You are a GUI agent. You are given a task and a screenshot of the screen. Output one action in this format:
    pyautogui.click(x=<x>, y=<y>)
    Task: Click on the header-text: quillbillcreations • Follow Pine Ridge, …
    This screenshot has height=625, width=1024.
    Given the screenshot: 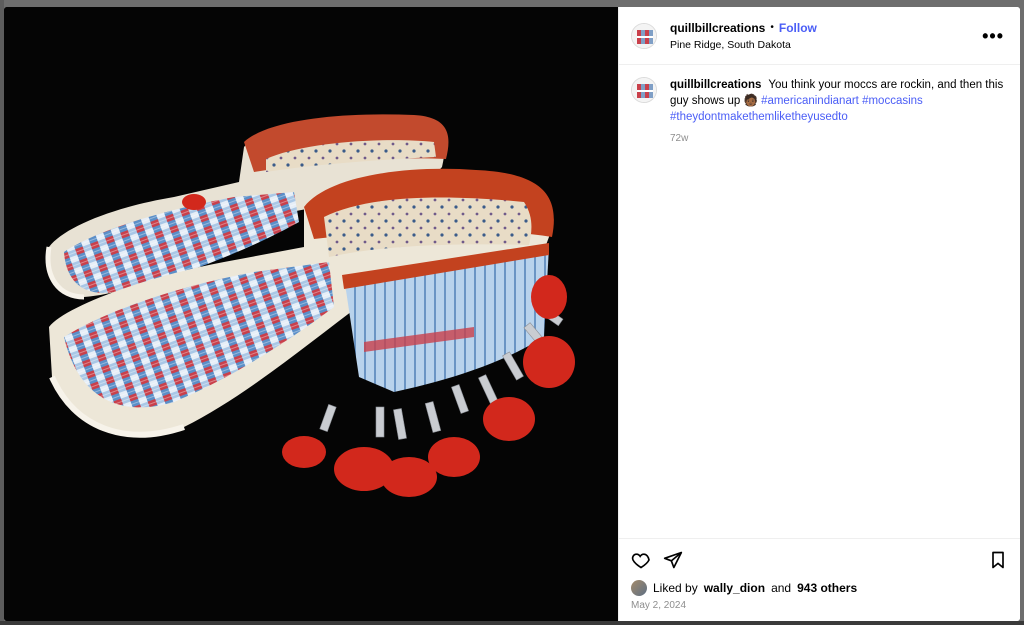 What is the action you would take?
    pyautogui.click(x=824, y=36)
    